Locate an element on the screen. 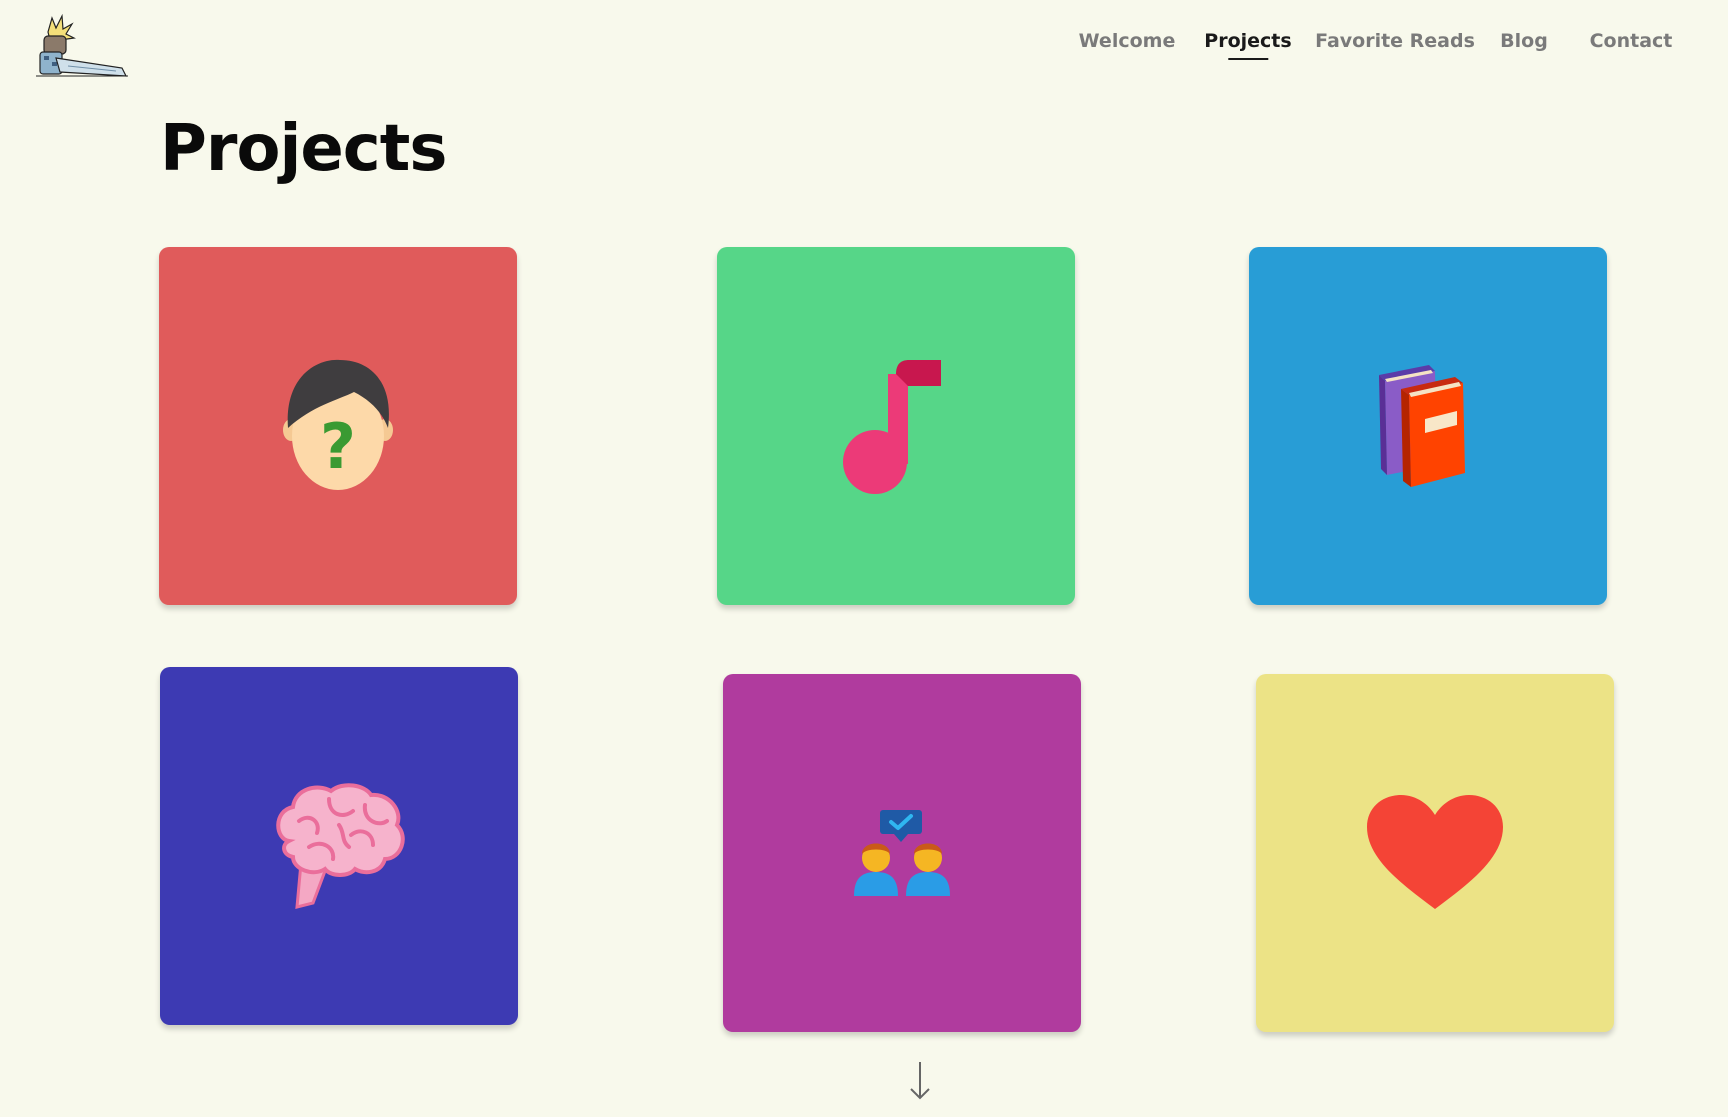  active-underline is located at coordinates (1248, 59).